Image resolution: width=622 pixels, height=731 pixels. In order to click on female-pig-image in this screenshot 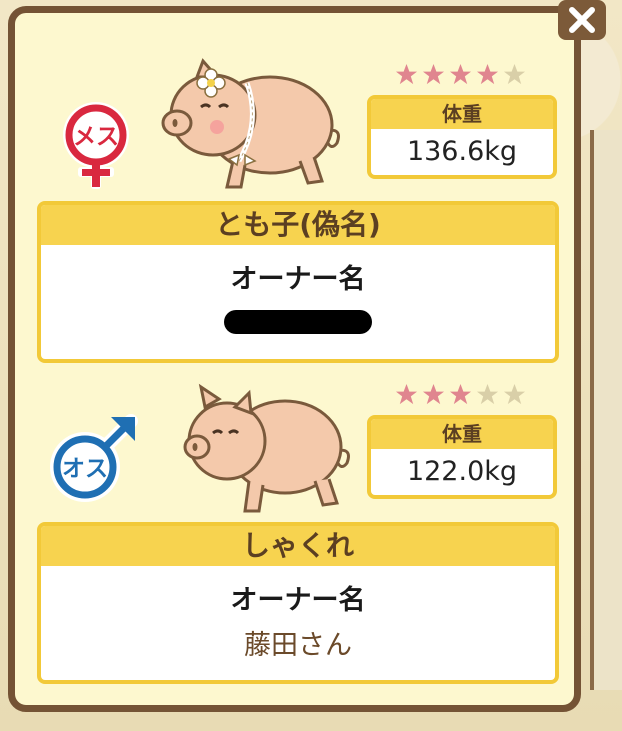, I will do `click(250, 123)`.